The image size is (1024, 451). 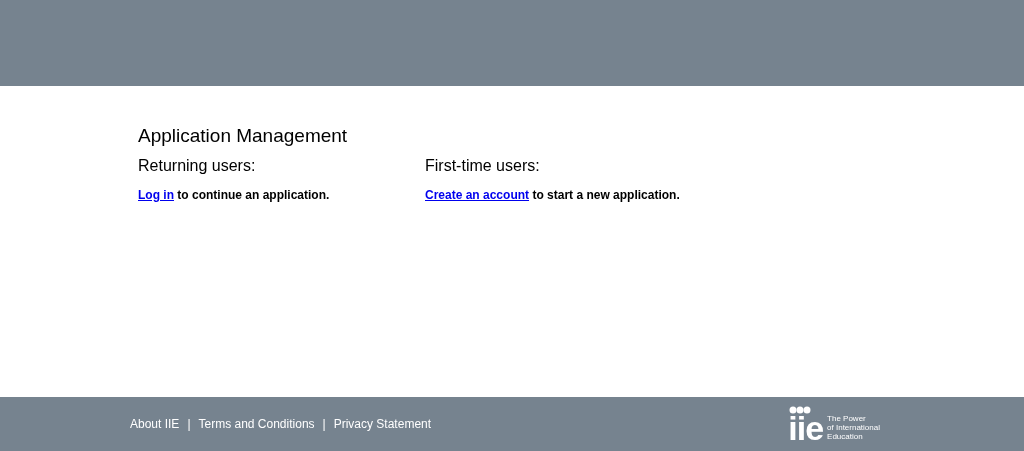 What do you see at coordinates (552, 195) in the screenshot?
I see `instruction-text: Create an account to start a new application.` at bounding box center [552, 195].